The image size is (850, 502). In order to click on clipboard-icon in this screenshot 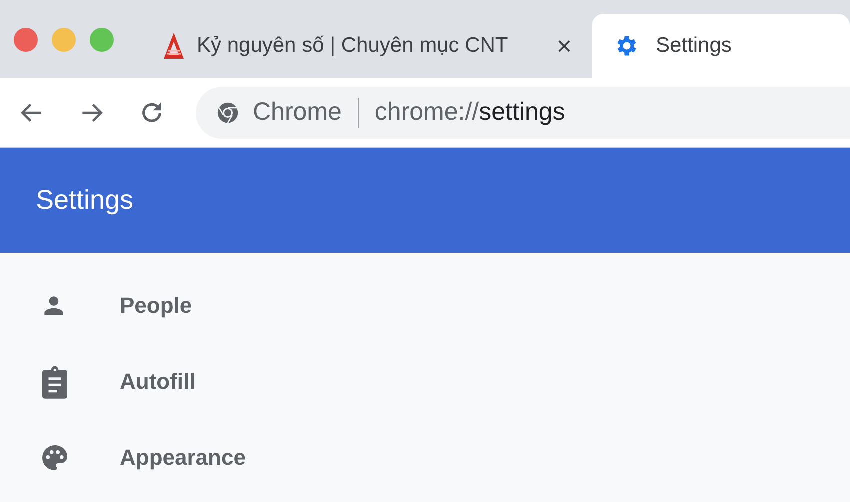, I will do `click(55, 382)`.